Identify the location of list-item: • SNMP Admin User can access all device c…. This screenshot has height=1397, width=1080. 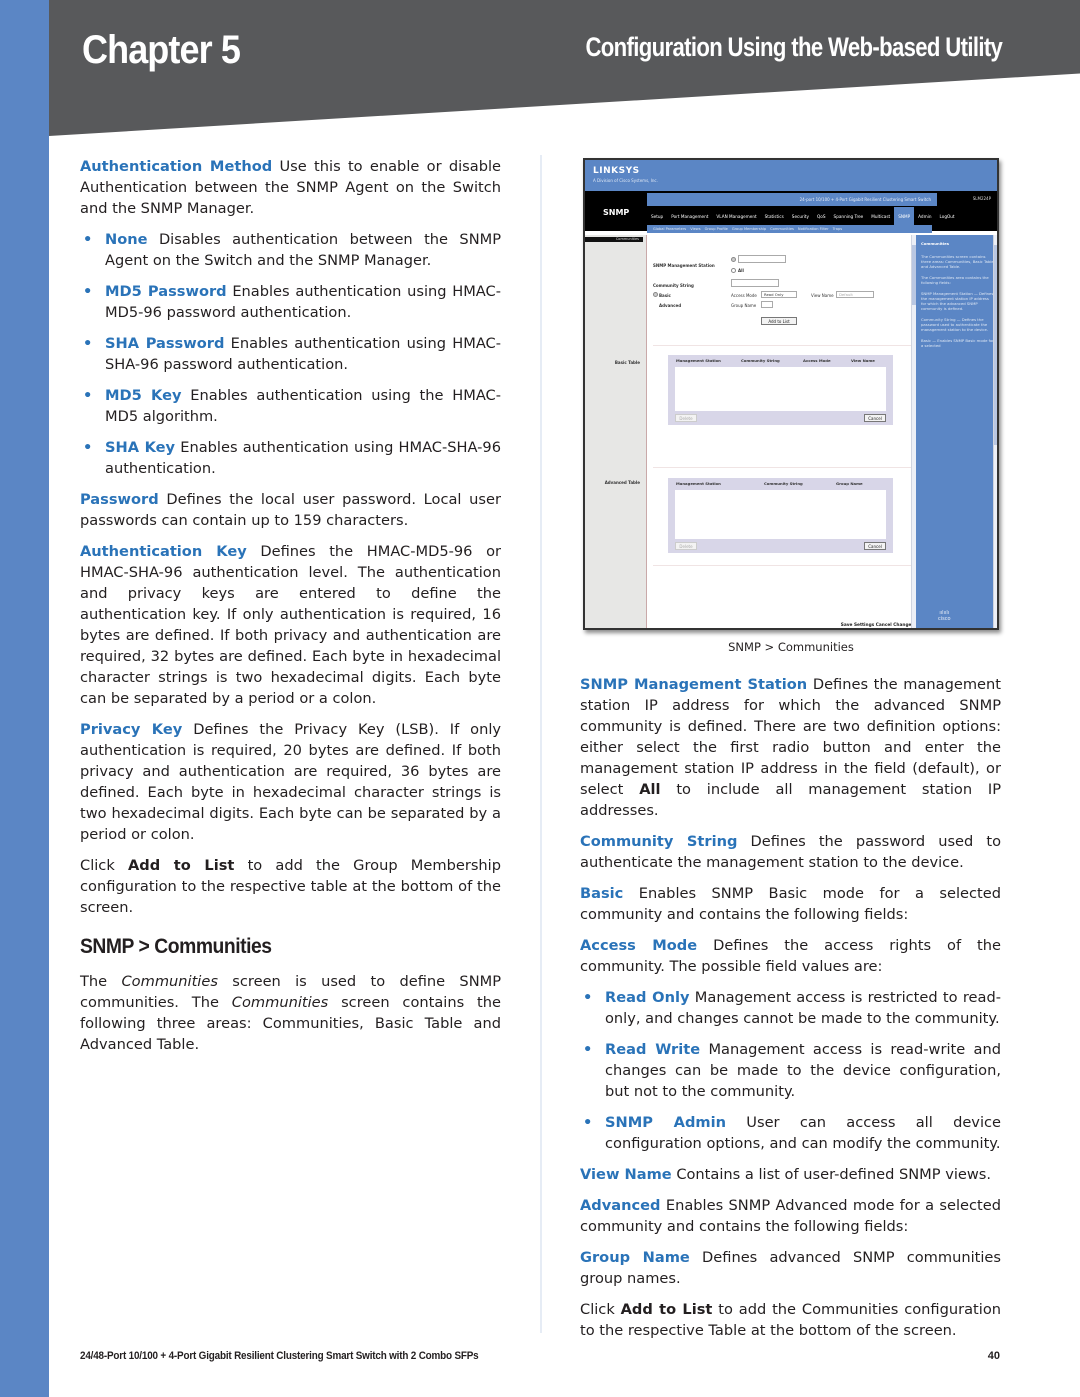
(790, 1133).